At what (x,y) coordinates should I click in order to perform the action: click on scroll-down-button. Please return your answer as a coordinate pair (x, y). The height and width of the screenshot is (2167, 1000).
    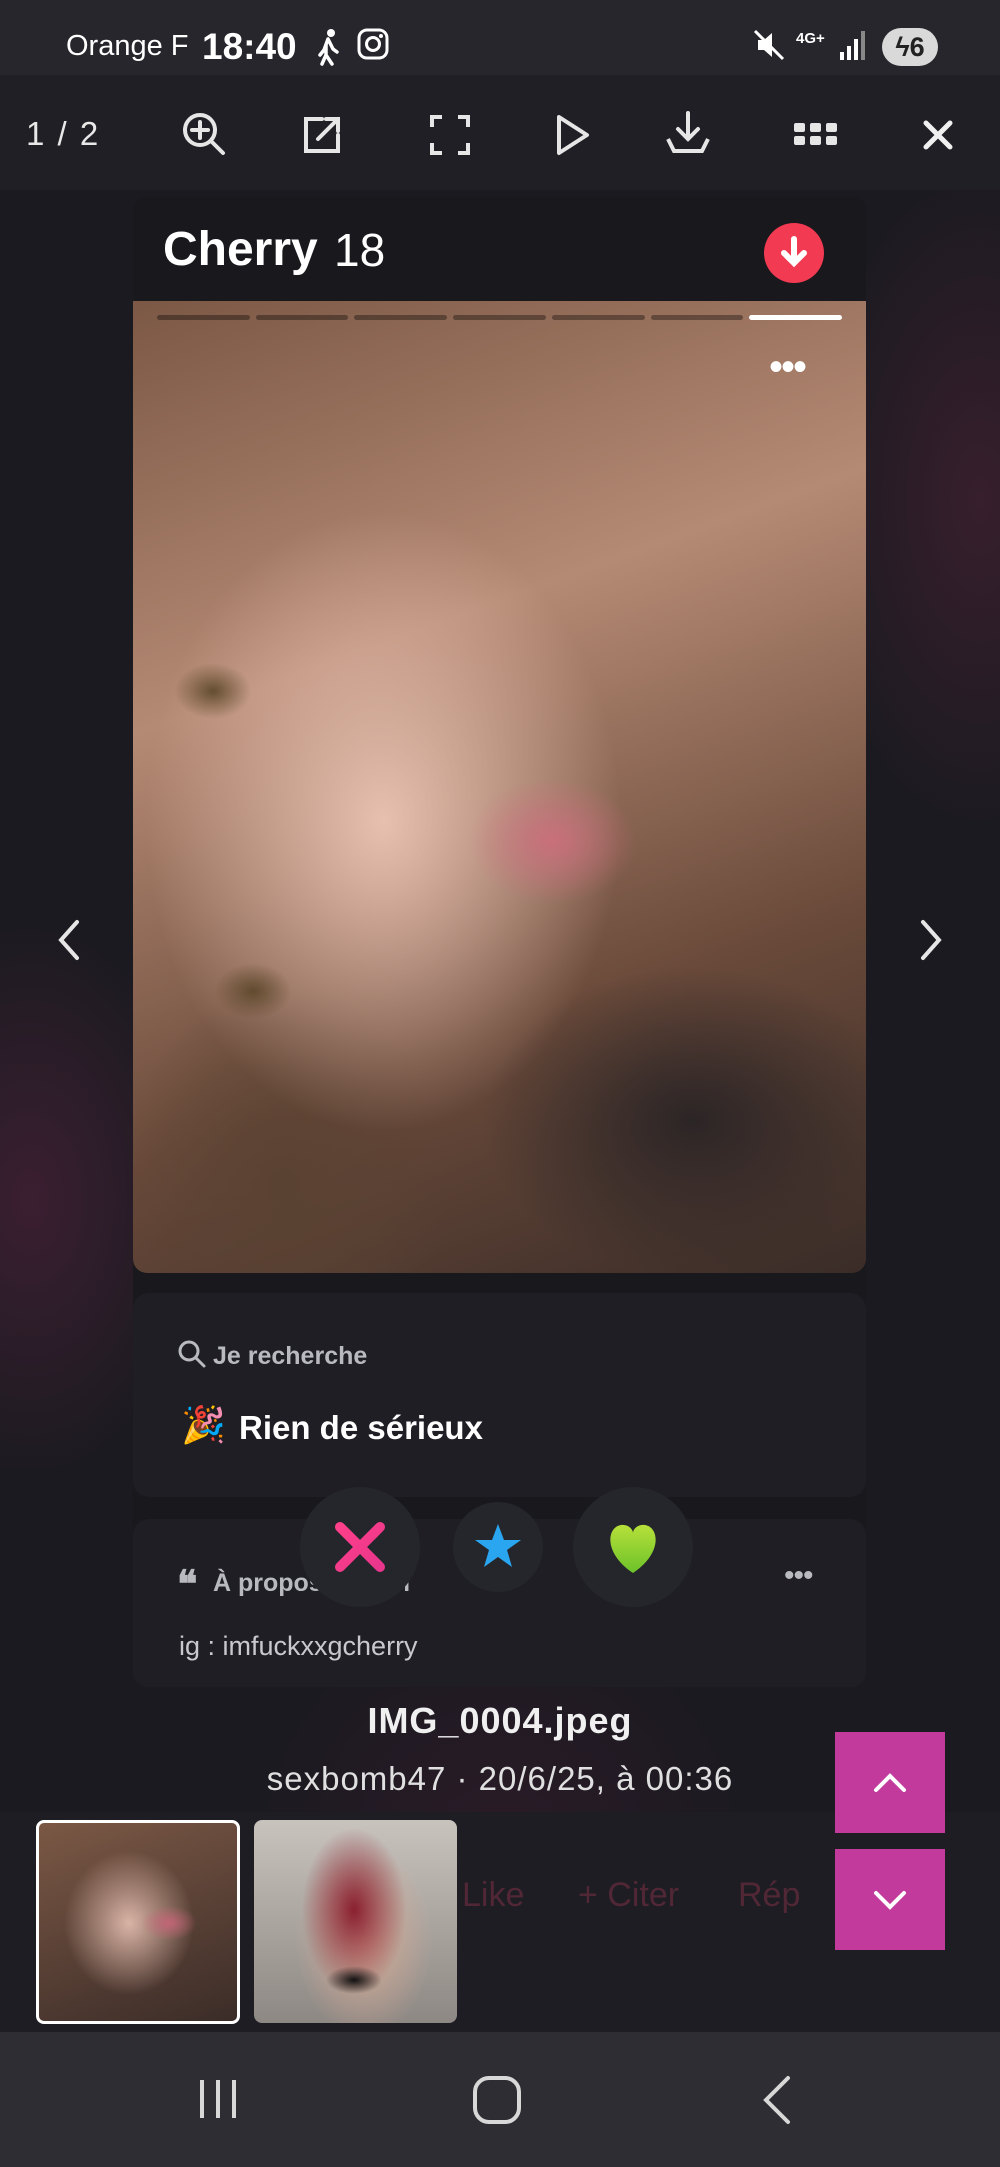
    Looking at the image, I should click on (890, 1899).